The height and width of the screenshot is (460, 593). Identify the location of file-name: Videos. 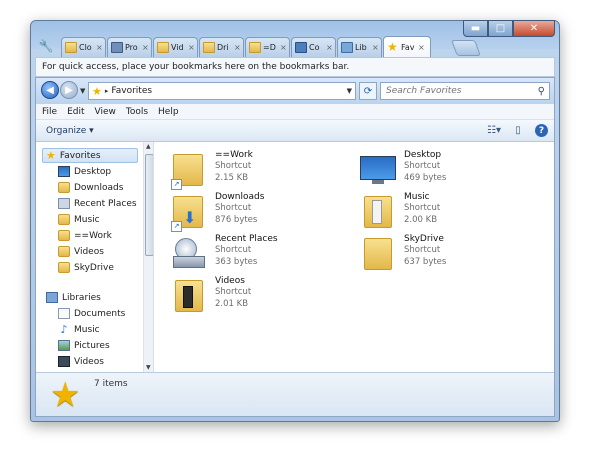
(230, 281).